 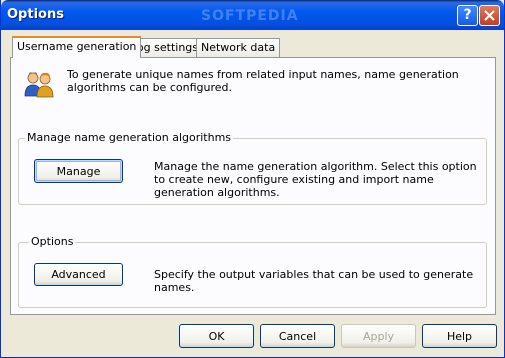 What do you see at coordinates (378, 336) in the screenshot?
I see `apply-button: Apply` at bounding box center [378, 336].